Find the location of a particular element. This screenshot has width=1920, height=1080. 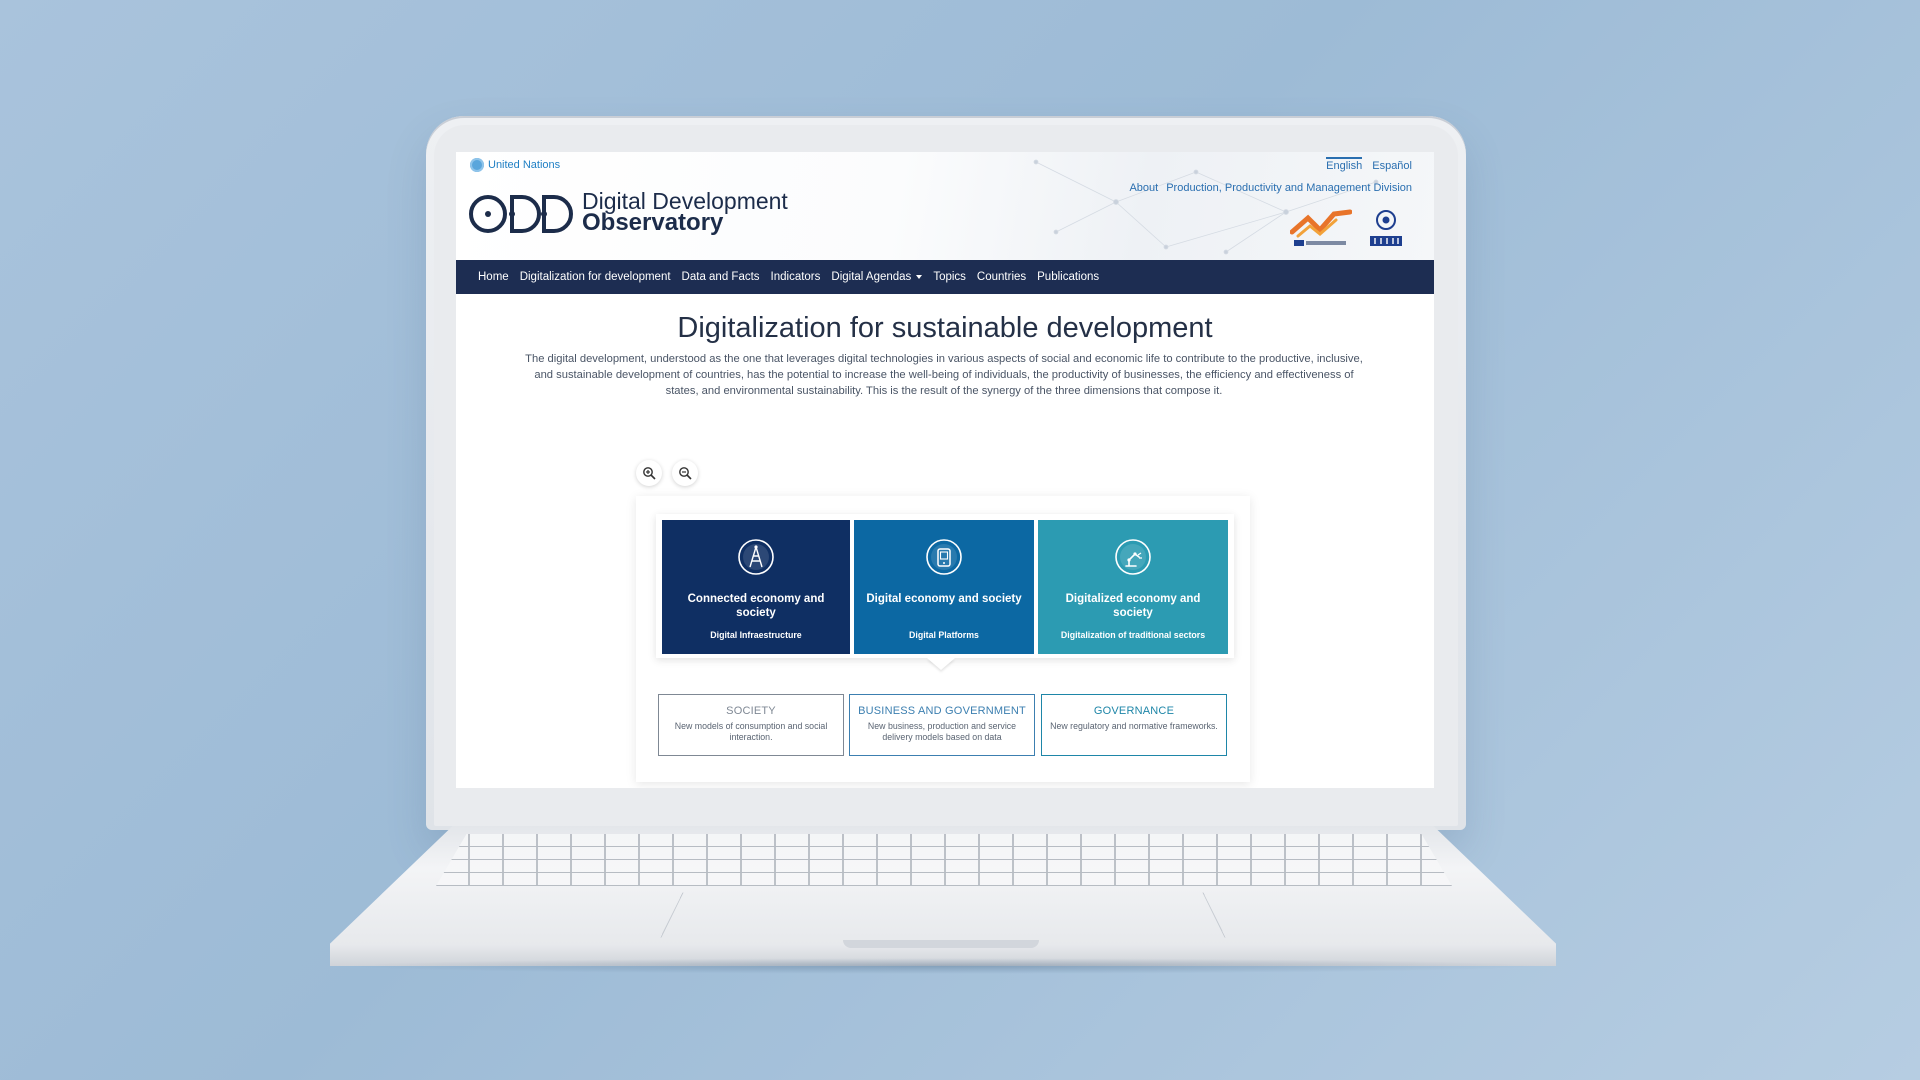

nav-countries-label: Countries is located at coordinates (1001, 277).